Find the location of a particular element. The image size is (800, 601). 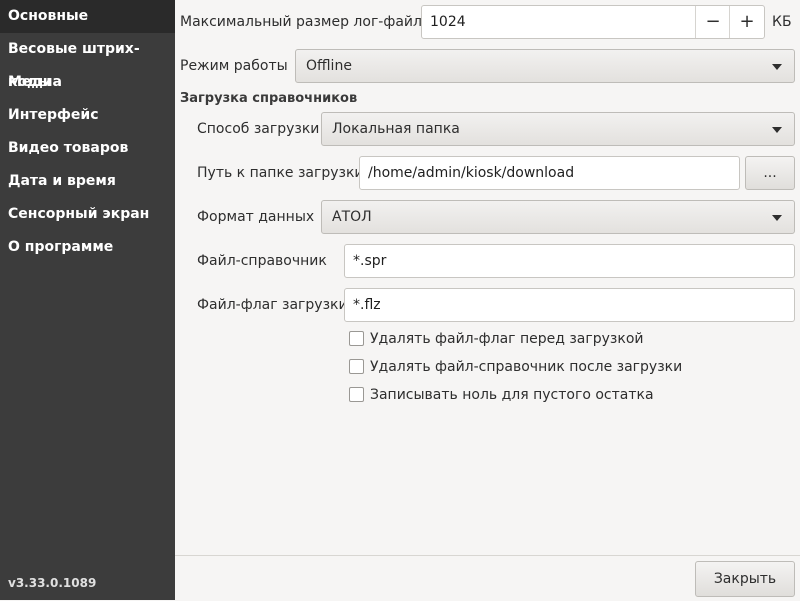

write-zero-for-empty-stock-option: Записывать ноль для пустого остатка is located at coordinates (501, 395).